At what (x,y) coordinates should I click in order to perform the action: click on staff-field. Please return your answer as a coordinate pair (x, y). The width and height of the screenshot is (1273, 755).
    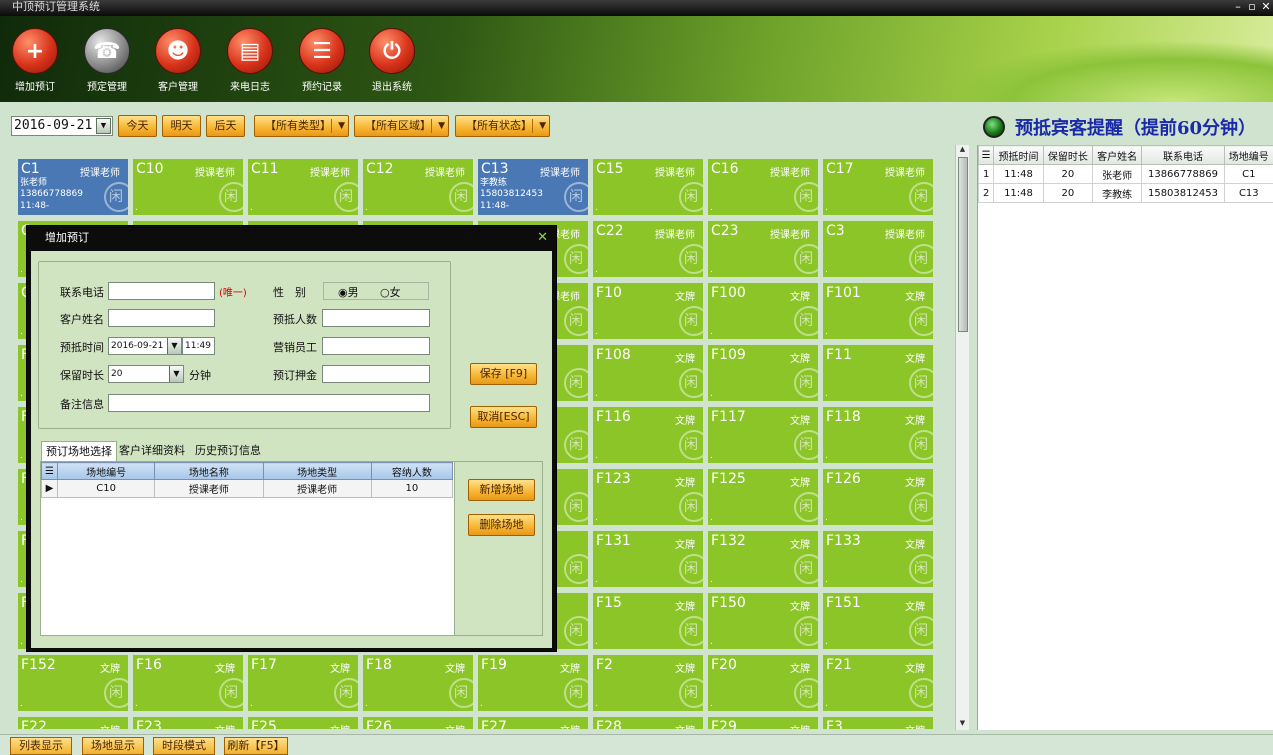
    Looking at the image, I should click on (376, 346).